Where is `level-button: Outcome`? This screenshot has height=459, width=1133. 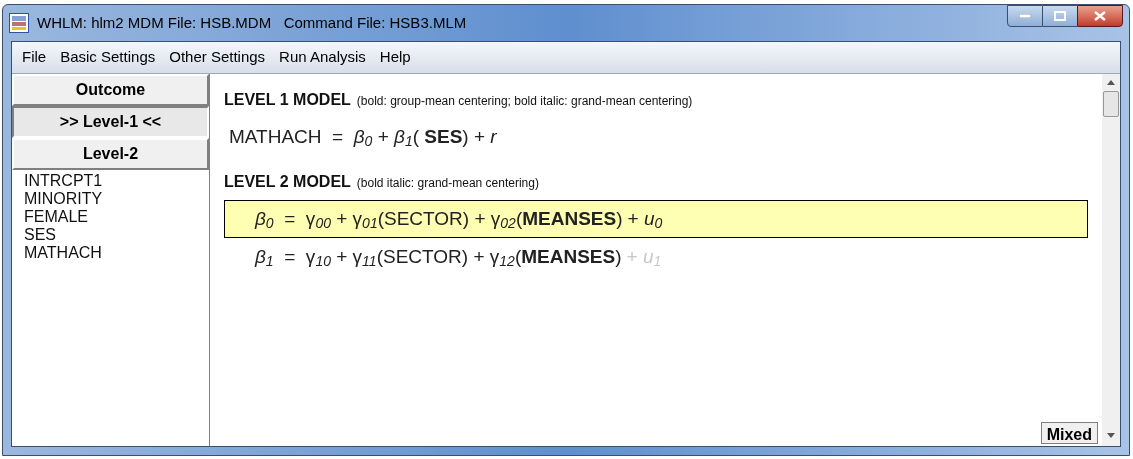 level-button: Outcome is located at coordinates (110, 90).